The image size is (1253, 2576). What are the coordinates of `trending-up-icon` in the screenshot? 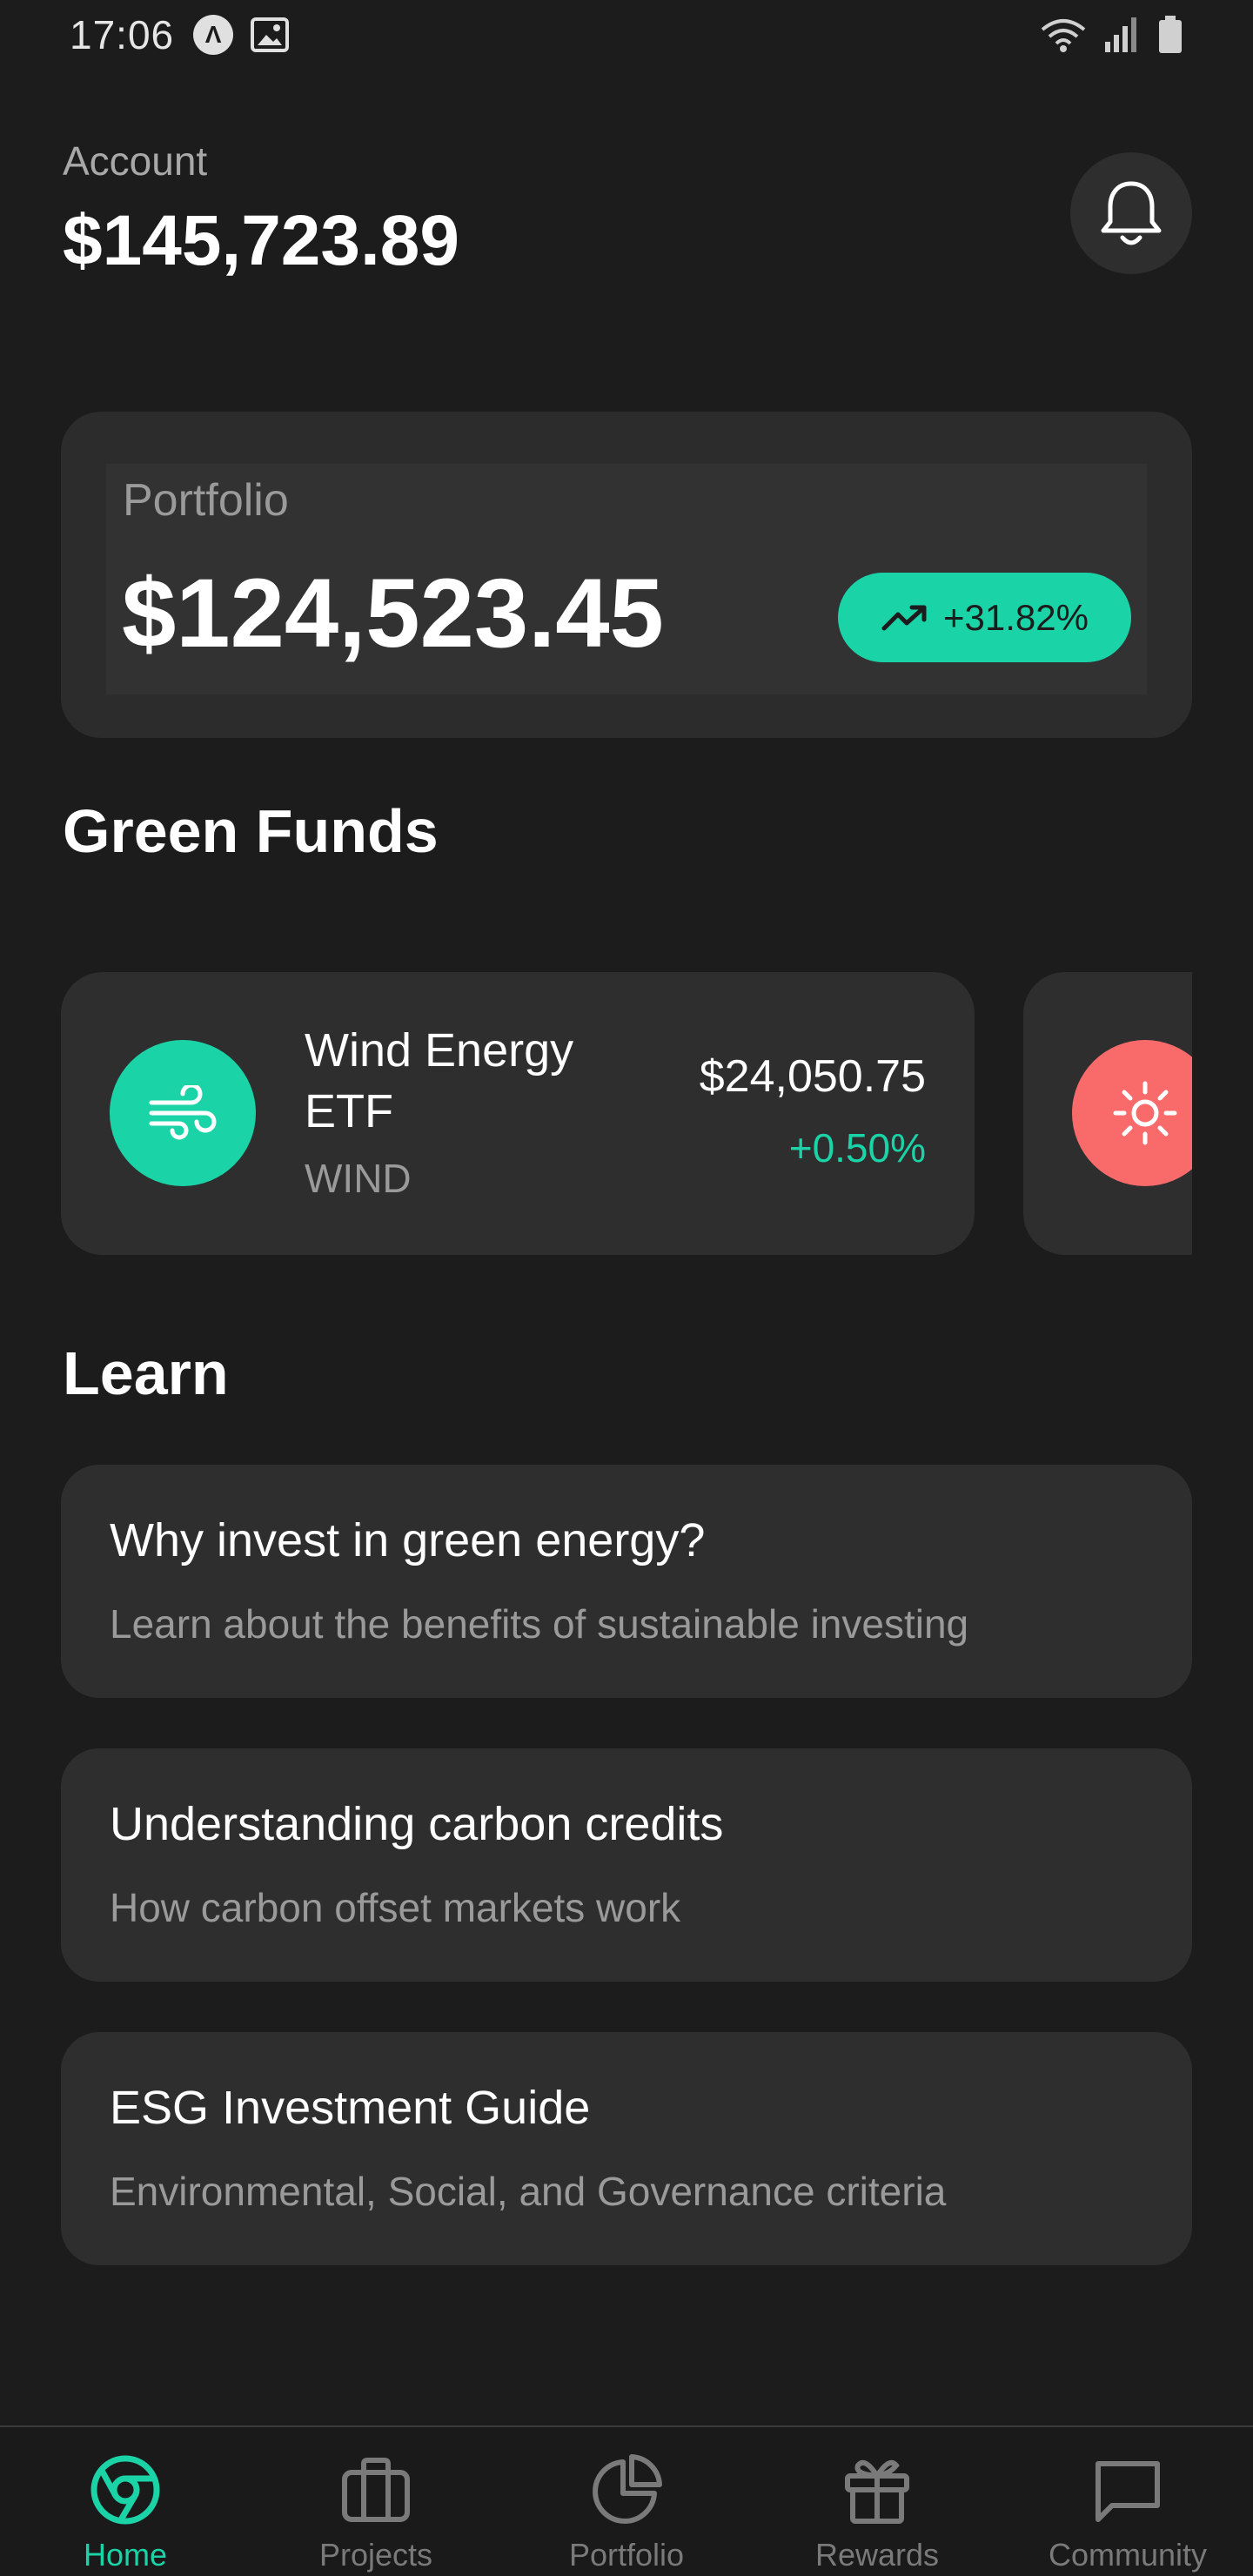 It's located at (904, 617).